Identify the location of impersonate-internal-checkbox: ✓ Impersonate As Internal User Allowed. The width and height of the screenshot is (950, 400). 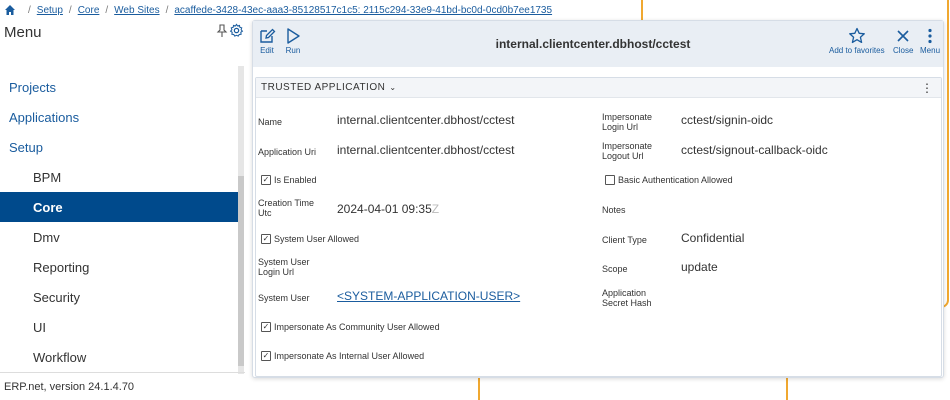
(342, 356).